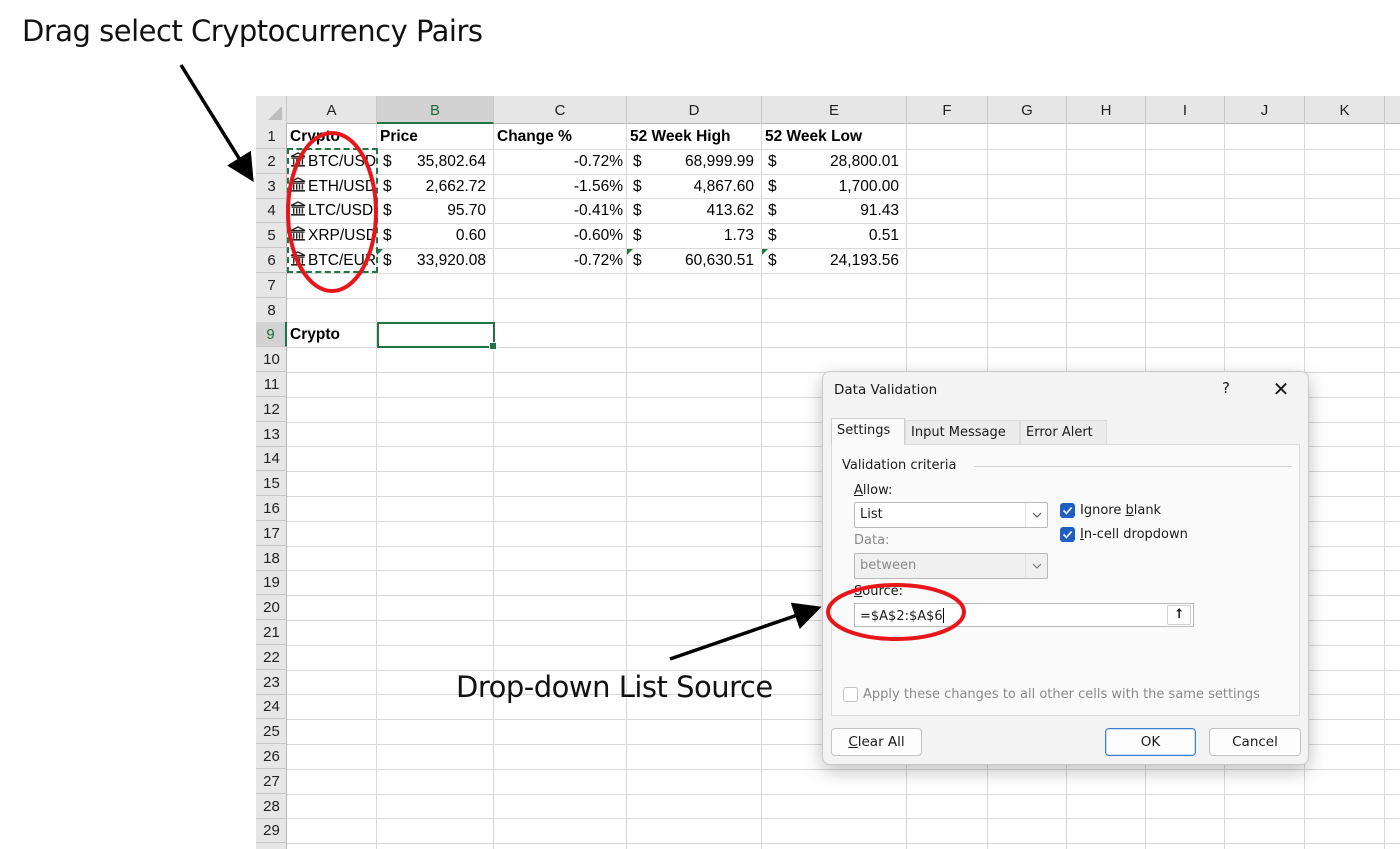  Describe the element at coordinates (271, 136) in the screenshot. I see `row-header-1: 1` at that location.